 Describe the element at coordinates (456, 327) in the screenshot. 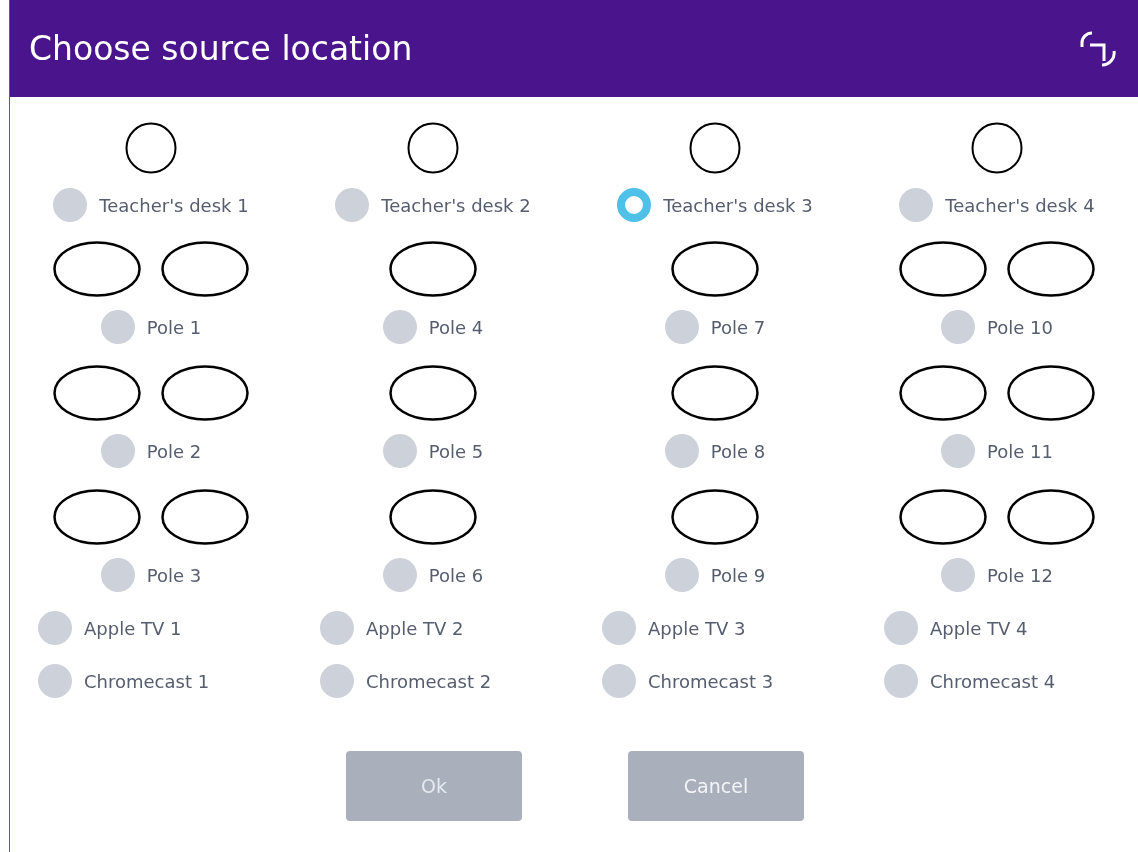

I see `option-label: Pole 4` at that location.